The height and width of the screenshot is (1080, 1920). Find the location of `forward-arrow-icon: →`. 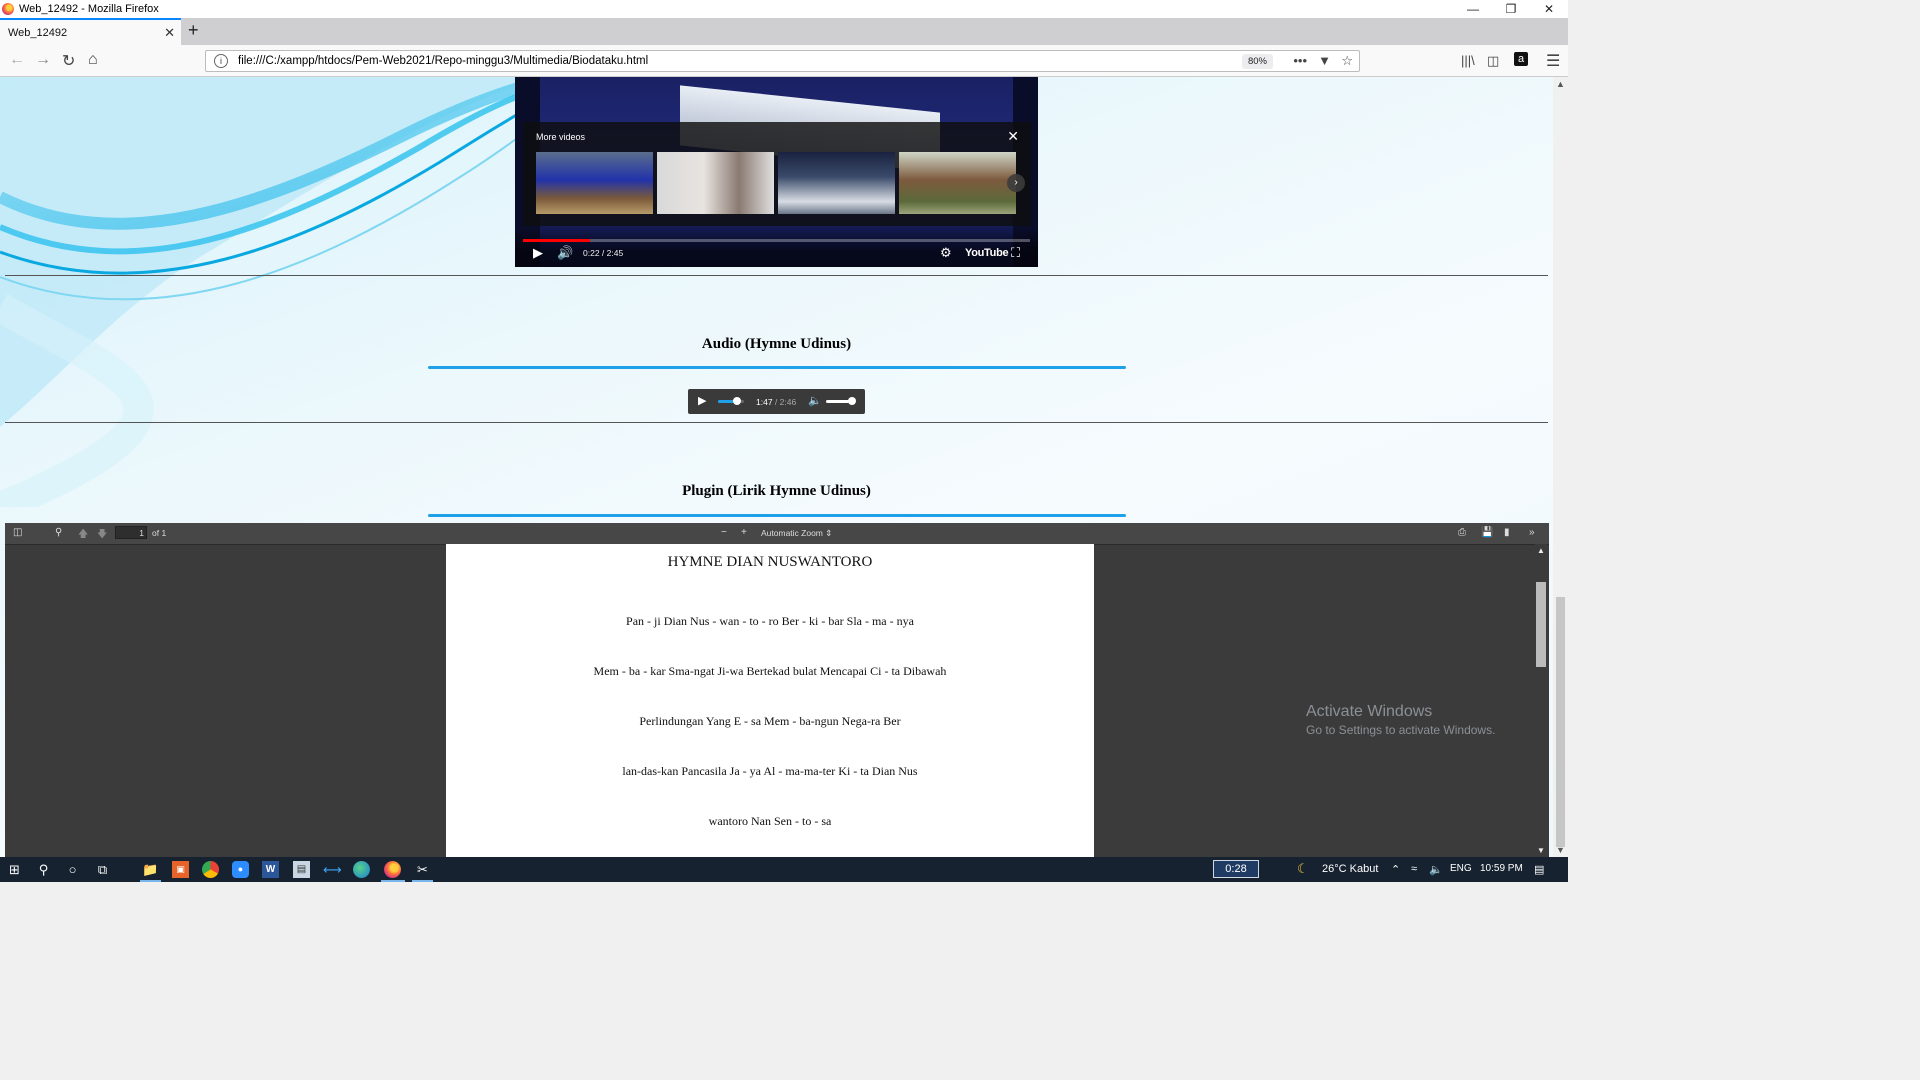

forward-arrow-icon: → is located at coordinates (43, 60).